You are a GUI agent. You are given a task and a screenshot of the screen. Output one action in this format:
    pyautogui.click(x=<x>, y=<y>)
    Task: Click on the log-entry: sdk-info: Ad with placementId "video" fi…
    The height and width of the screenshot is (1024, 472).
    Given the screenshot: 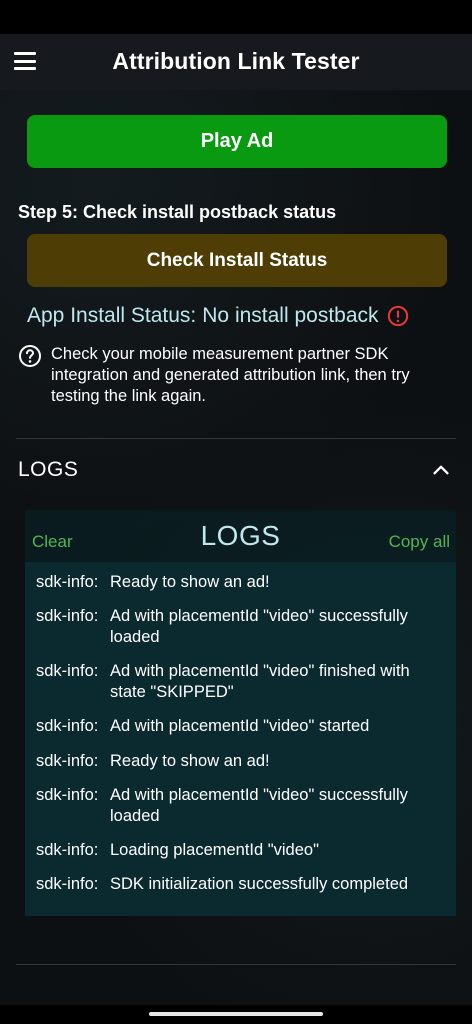 What is the action you would take?
    pyautogui.click(x=241, y=681)
    